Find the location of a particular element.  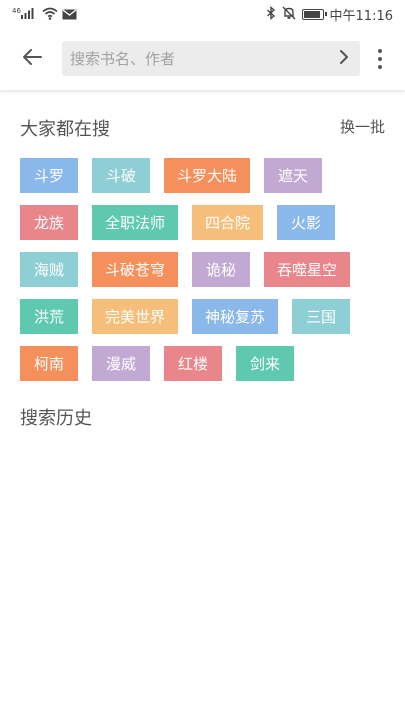

status-bar-left: 46 is located at coordinates (44, 14).